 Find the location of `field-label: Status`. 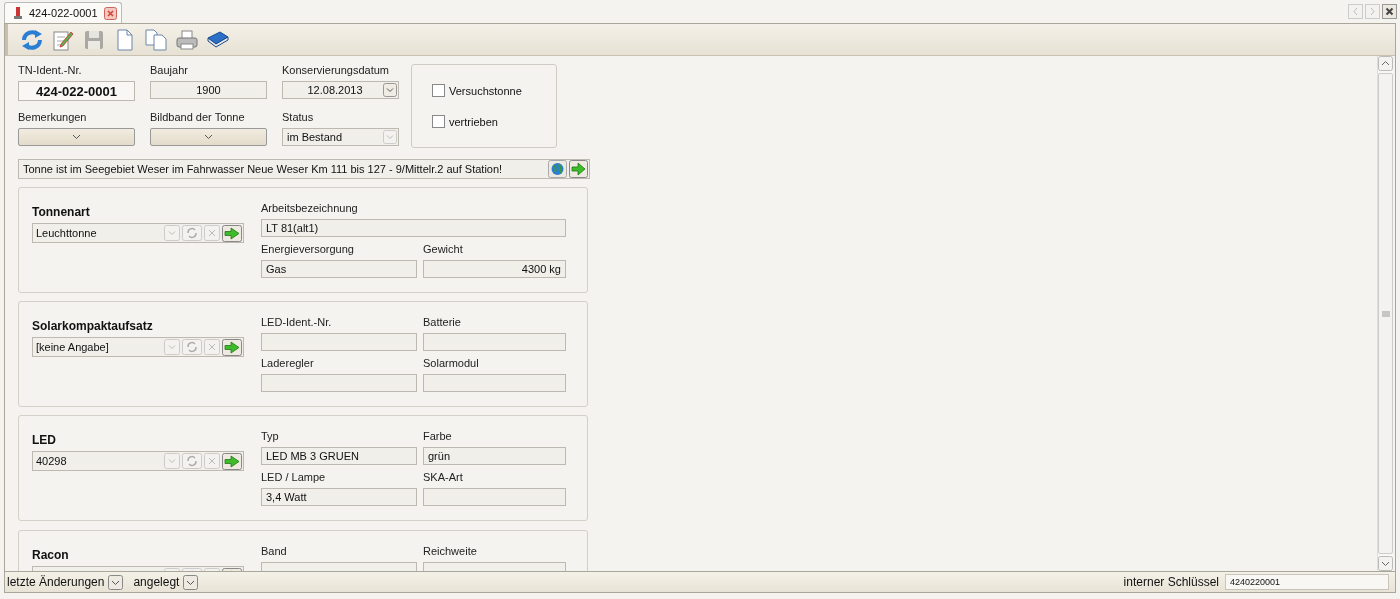

field-label: Status is located at coordinates (298, 117).